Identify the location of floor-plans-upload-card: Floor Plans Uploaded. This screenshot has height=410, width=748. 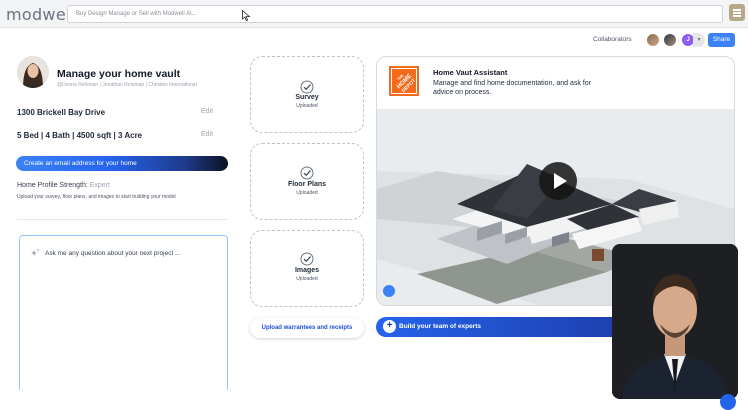
(307, 181).